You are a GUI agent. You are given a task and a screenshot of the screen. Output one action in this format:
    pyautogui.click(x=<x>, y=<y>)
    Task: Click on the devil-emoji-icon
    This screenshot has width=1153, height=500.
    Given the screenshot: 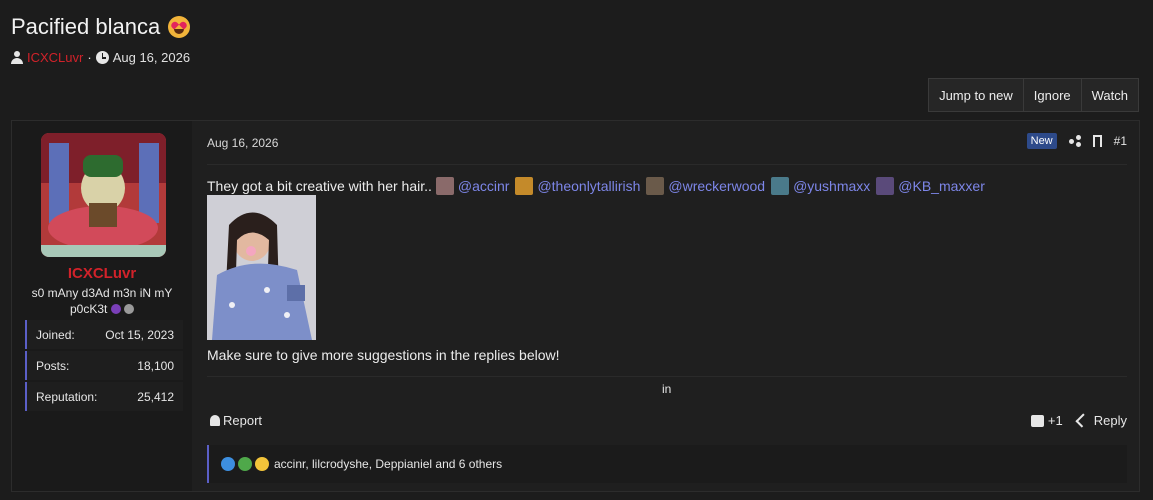 What is the action you would take?
    pyautogui.click(x=115, y=309)
    